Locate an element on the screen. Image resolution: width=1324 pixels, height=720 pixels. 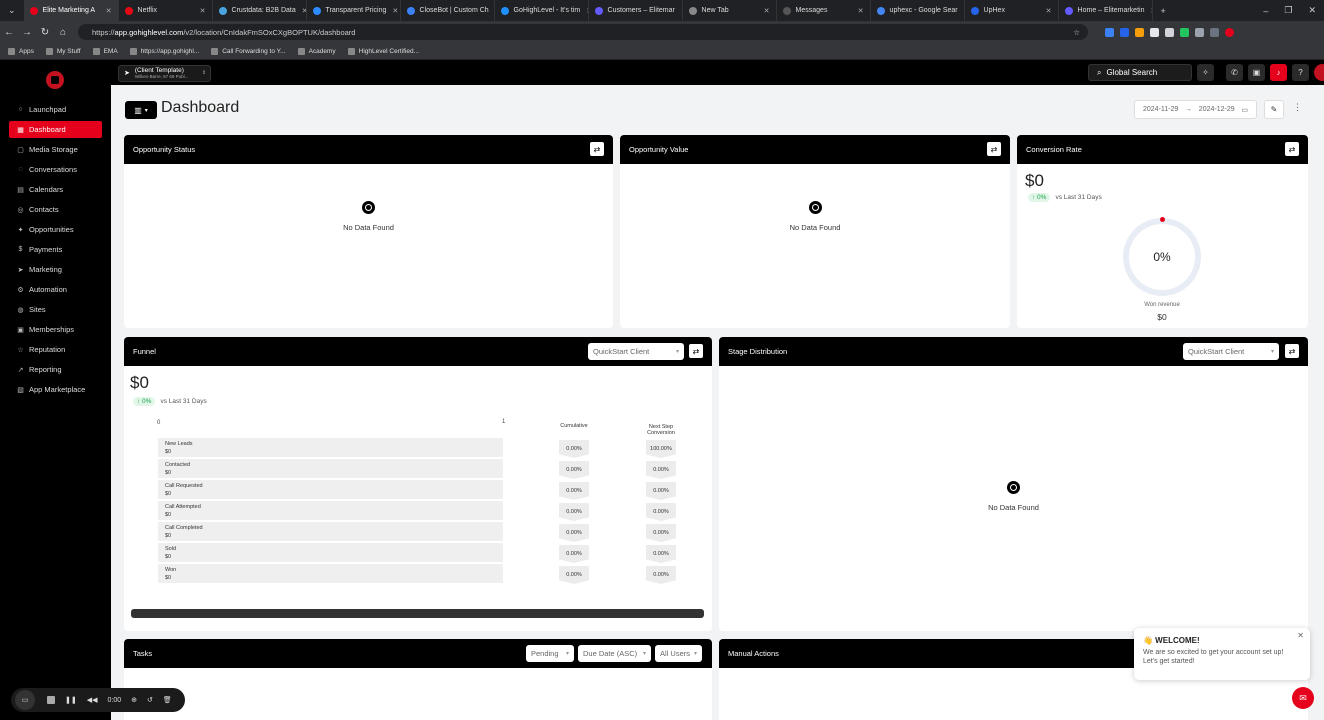
notification-bell-icon: ♪ is located at coordinates (1278, 72).